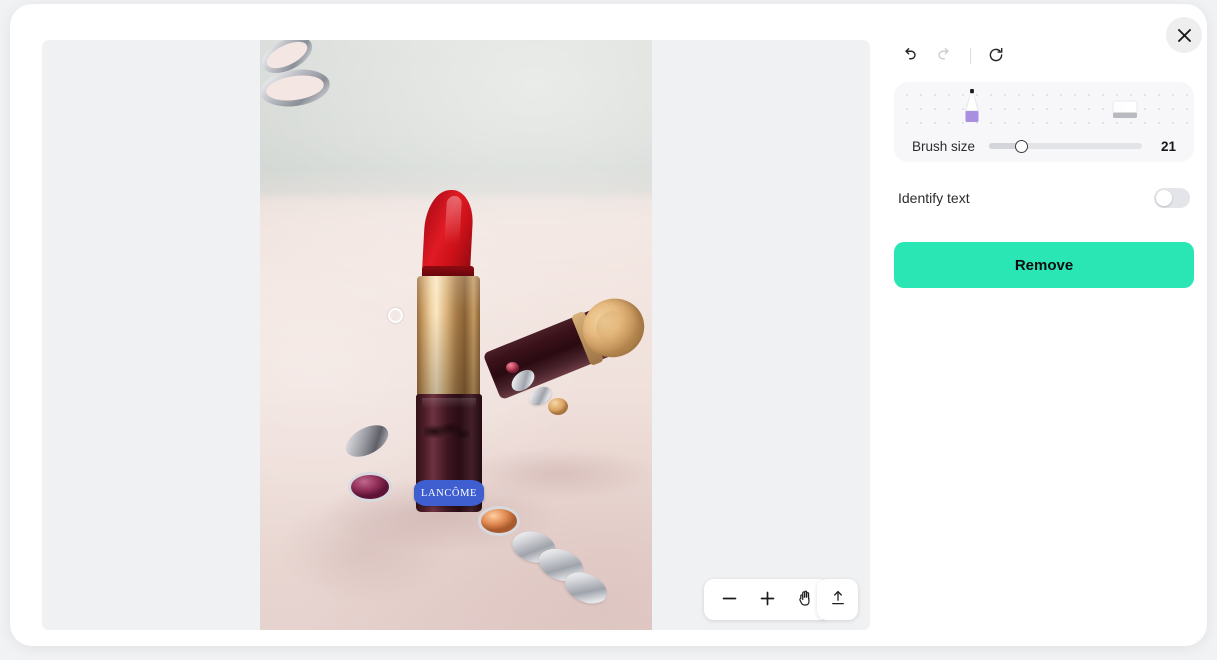 The height and width of the screenshot is (660, 1217). I want to click on brush-size-slider, so click(1065, 146).